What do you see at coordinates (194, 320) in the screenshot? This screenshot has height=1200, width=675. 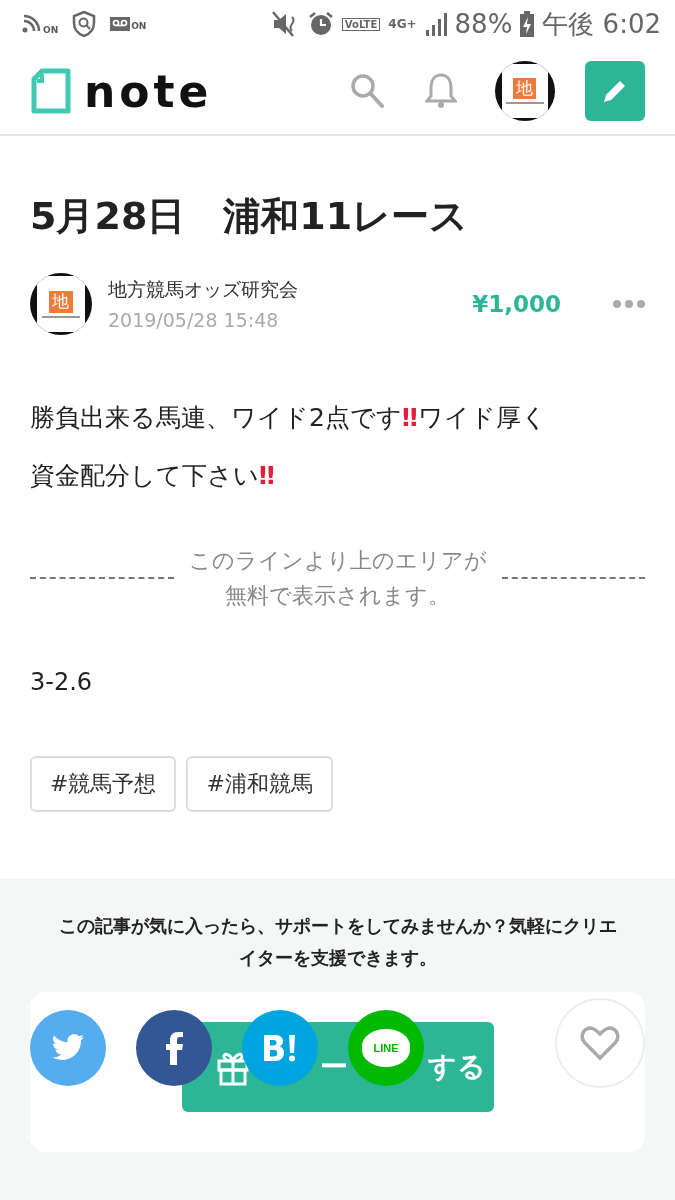 I see `publish-date: 2019/05/28 15:48` at bounding box center [194, 320].